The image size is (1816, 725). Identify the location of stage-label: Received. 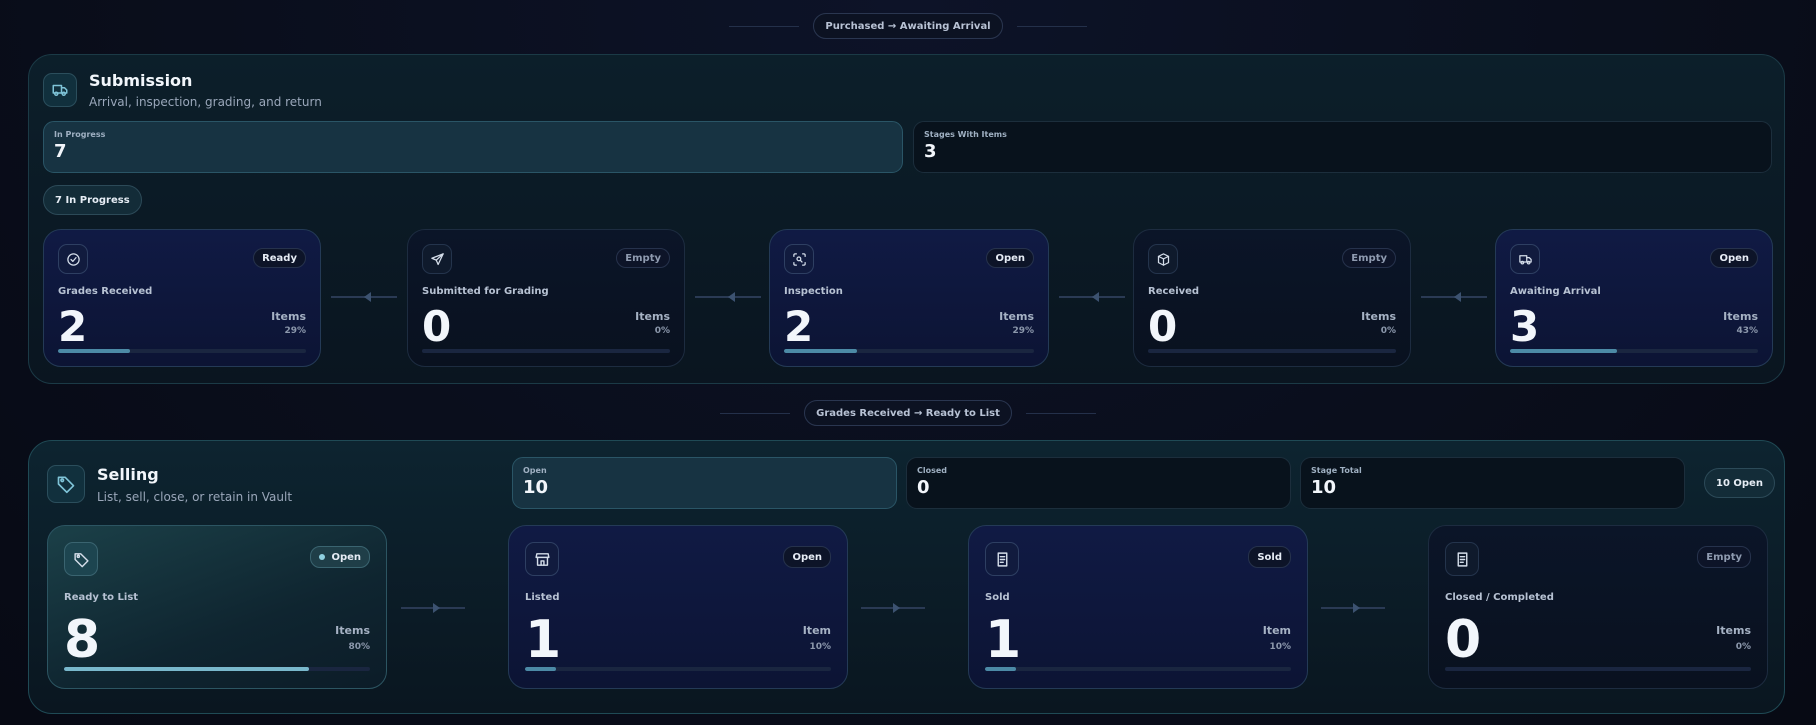
(1174, 291).